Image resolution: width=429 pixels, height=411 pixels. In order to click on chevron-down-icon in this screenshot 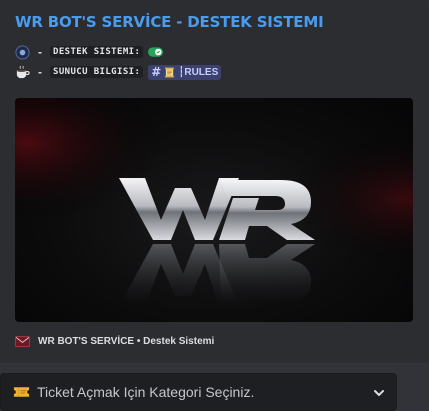, I will do `click(379, 393)`.